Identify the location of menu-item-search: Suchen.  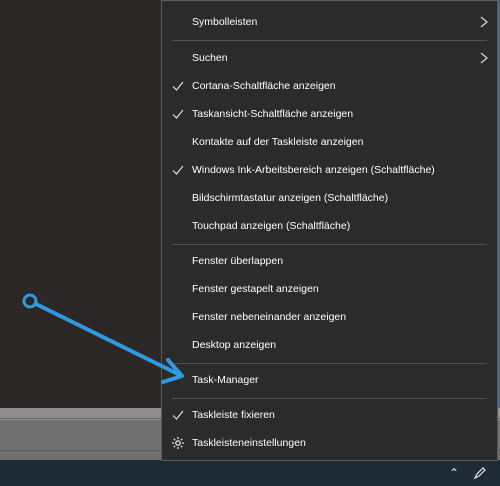
(329, 58).